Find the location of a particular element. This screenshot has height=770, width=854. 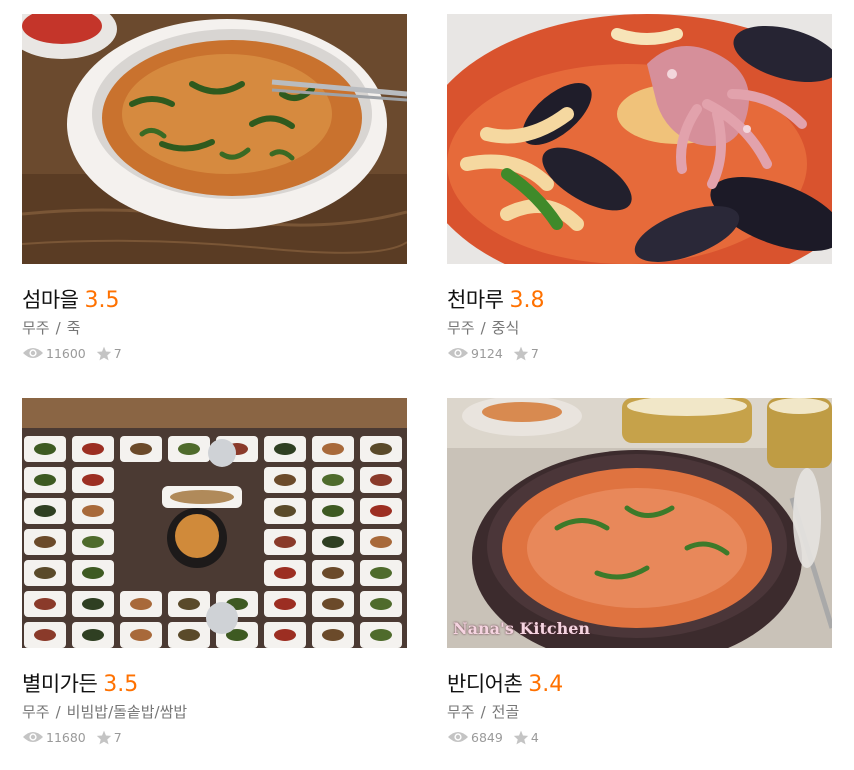

title-row: 별미가든 3.5 is located at coordinates (214, 684).